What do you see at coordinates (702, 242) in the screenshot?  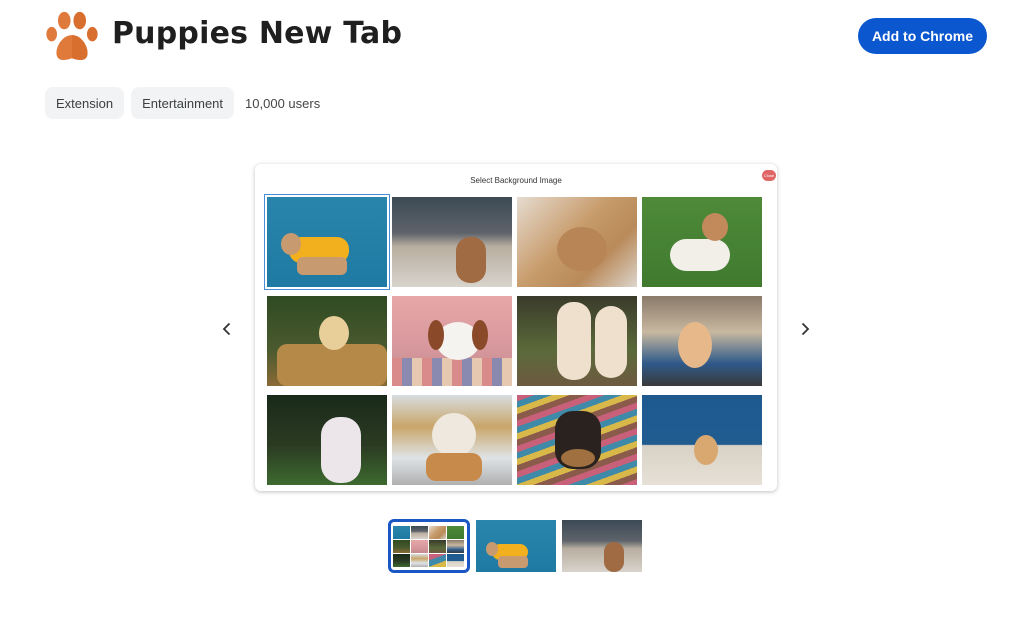 I see `image-tile-jack-russell` at bounding box center [702, 242].